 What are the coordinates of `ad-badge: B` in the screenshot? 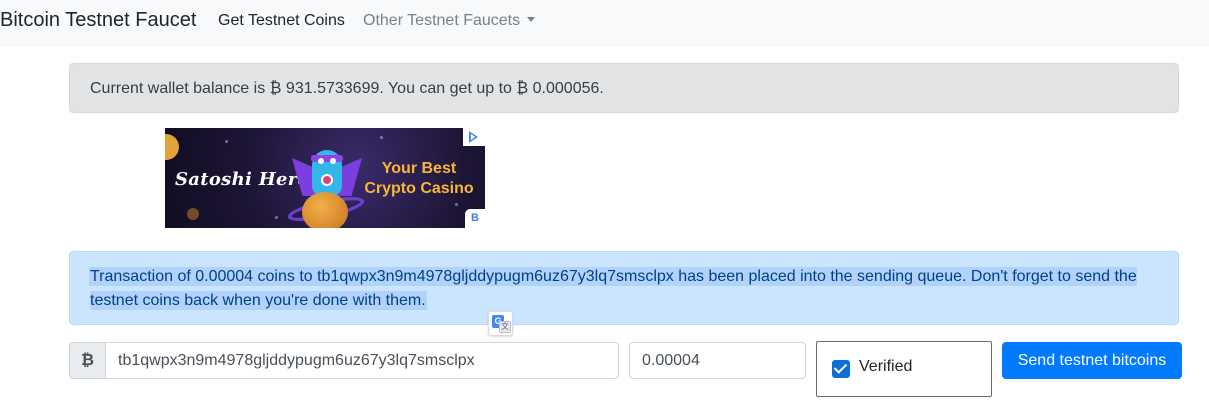 It's located at (475, 218).